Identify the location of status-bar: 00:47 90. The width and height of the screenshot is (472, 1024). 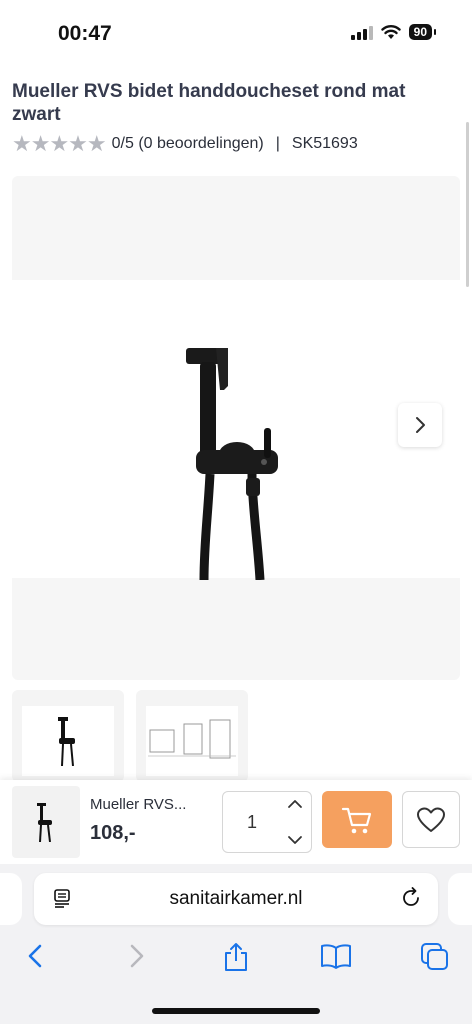
(236, 35).